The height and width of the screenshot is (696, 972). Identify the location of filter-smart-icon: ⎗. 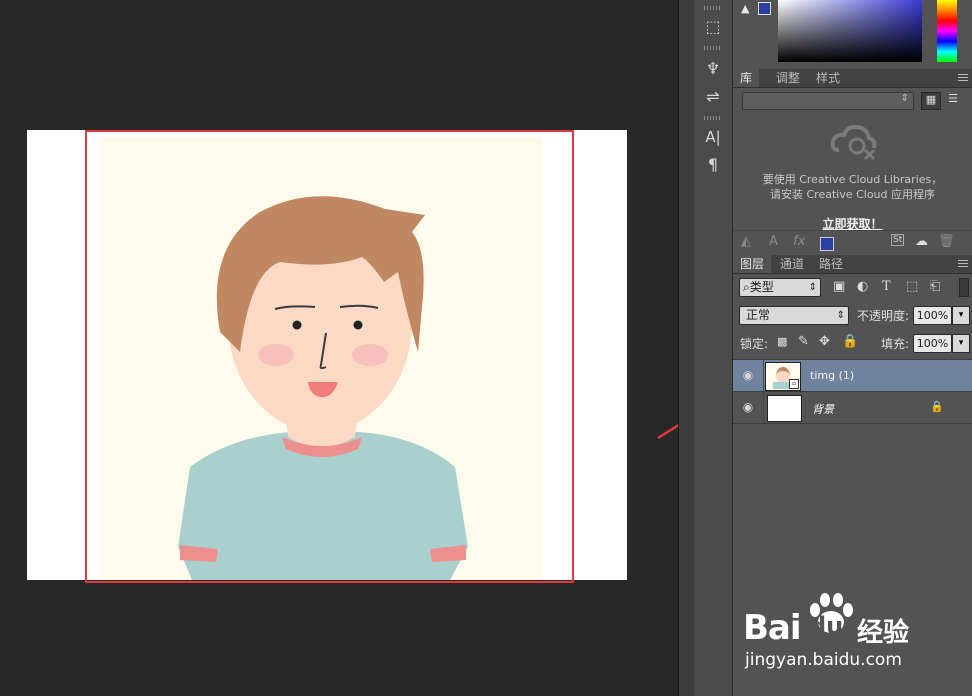
(935, 286).